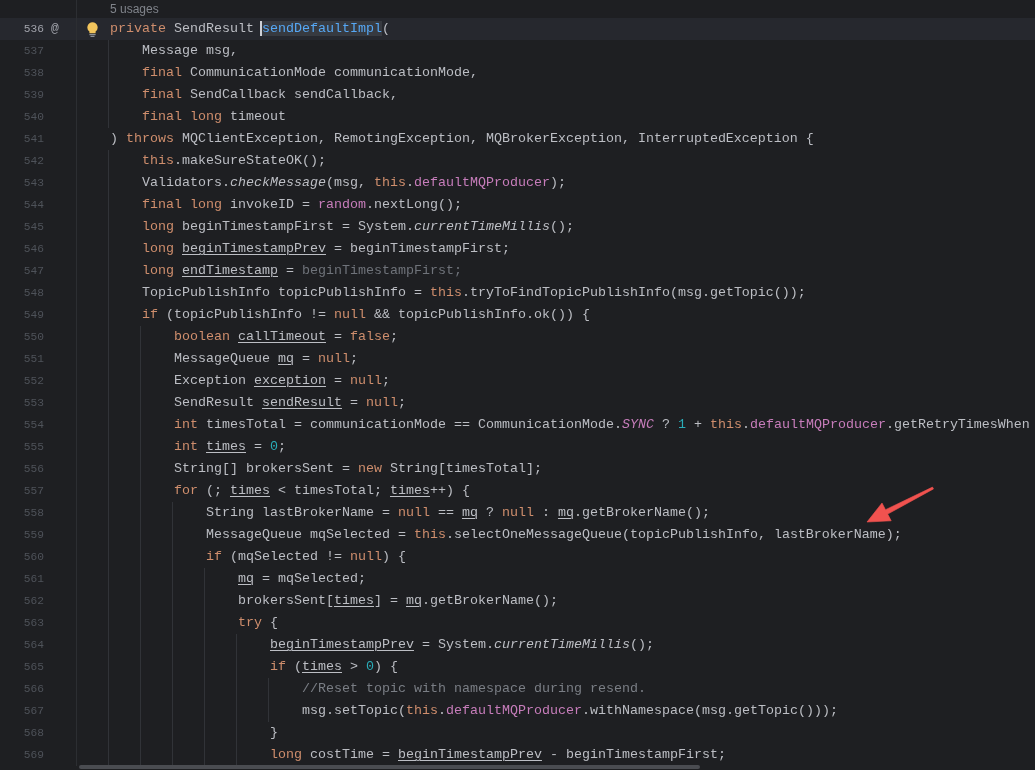  I want to click on code-line: if (topicPublishInfo != null && topicPublishInfo.ok()) {, so click(366, 315).